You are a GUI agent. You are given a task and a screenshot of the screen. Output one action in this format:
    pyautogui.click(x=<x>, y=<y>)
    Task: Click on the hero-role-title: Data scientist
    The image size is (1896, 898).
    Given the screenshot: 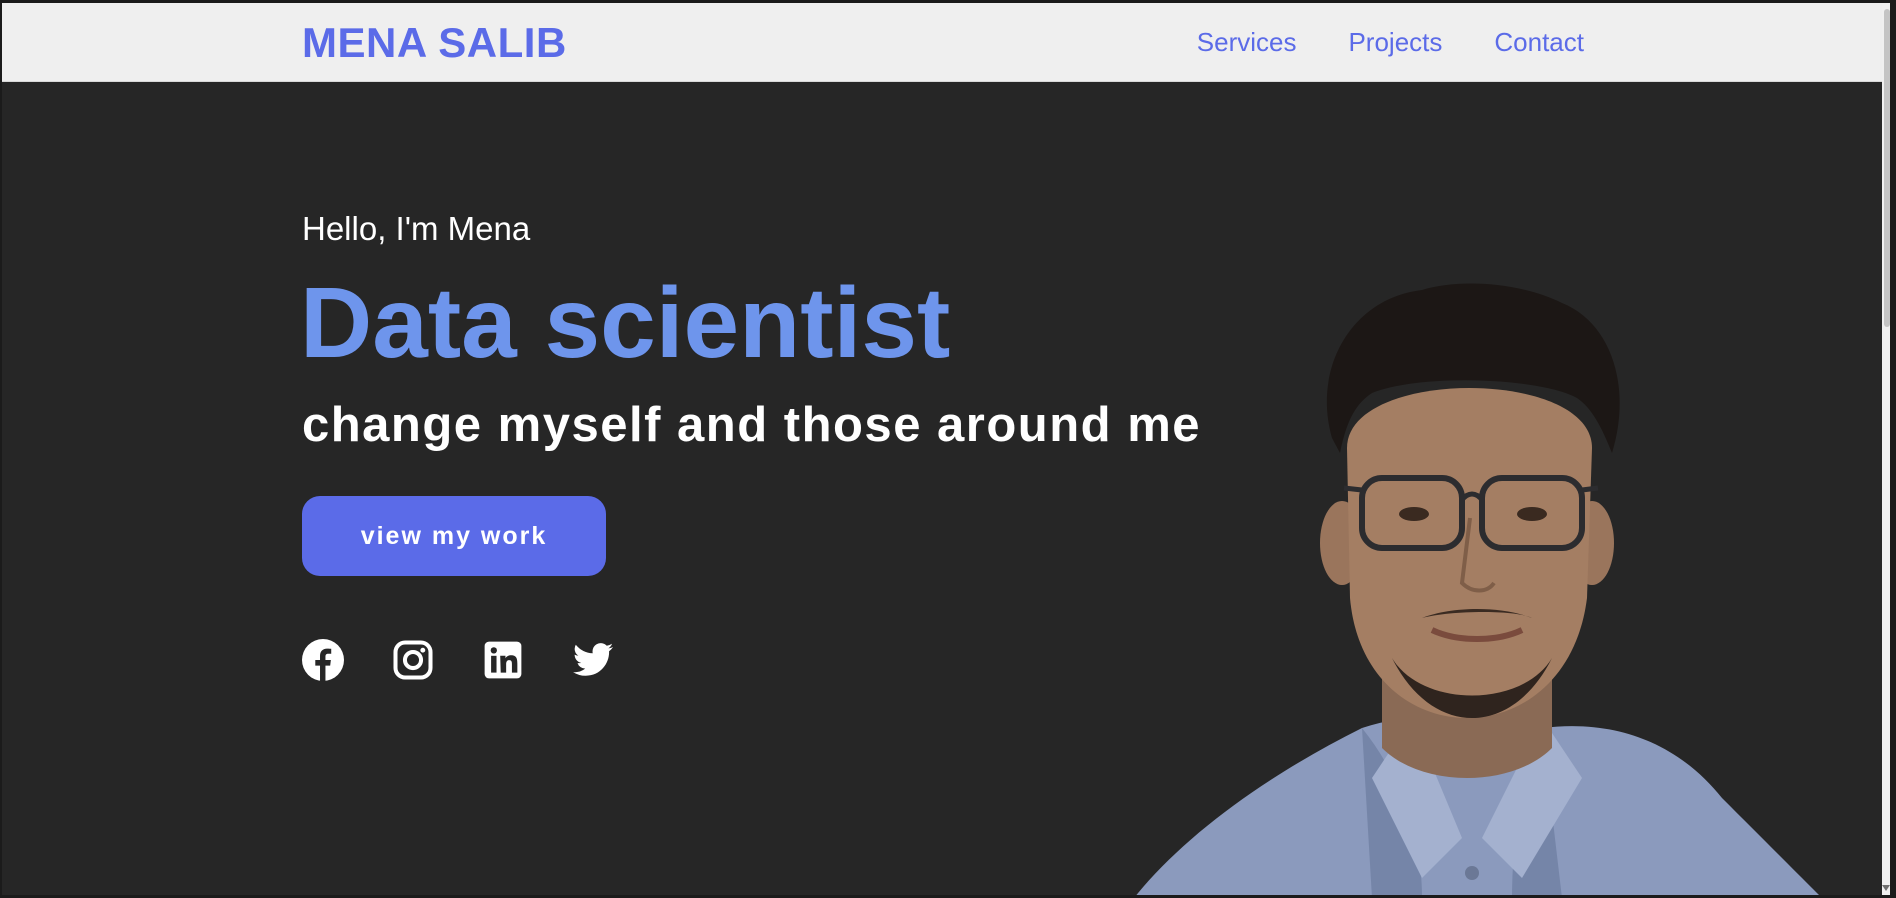 What is the action you would take?
    pyautogui.click(x=625, y=323)
    